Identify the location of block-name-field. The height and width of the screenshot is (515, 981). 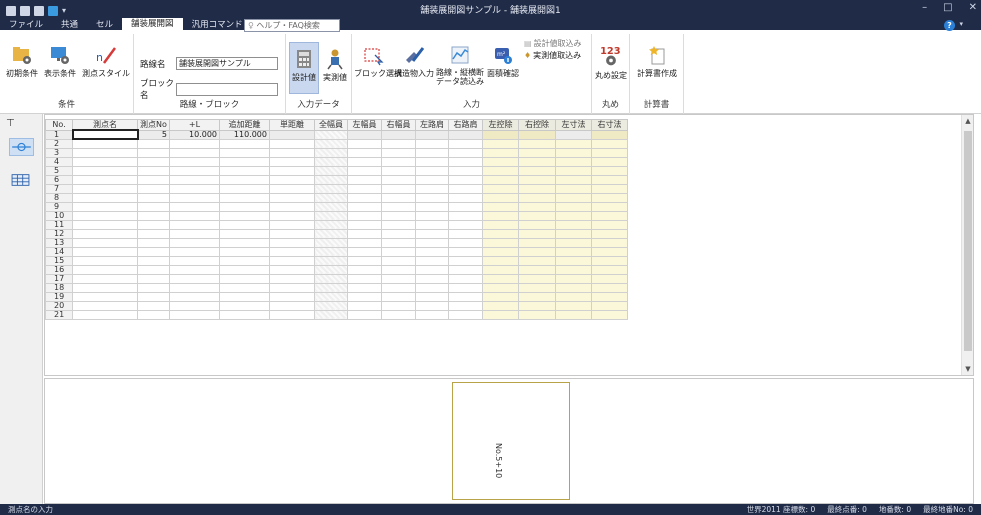
(227, 89).